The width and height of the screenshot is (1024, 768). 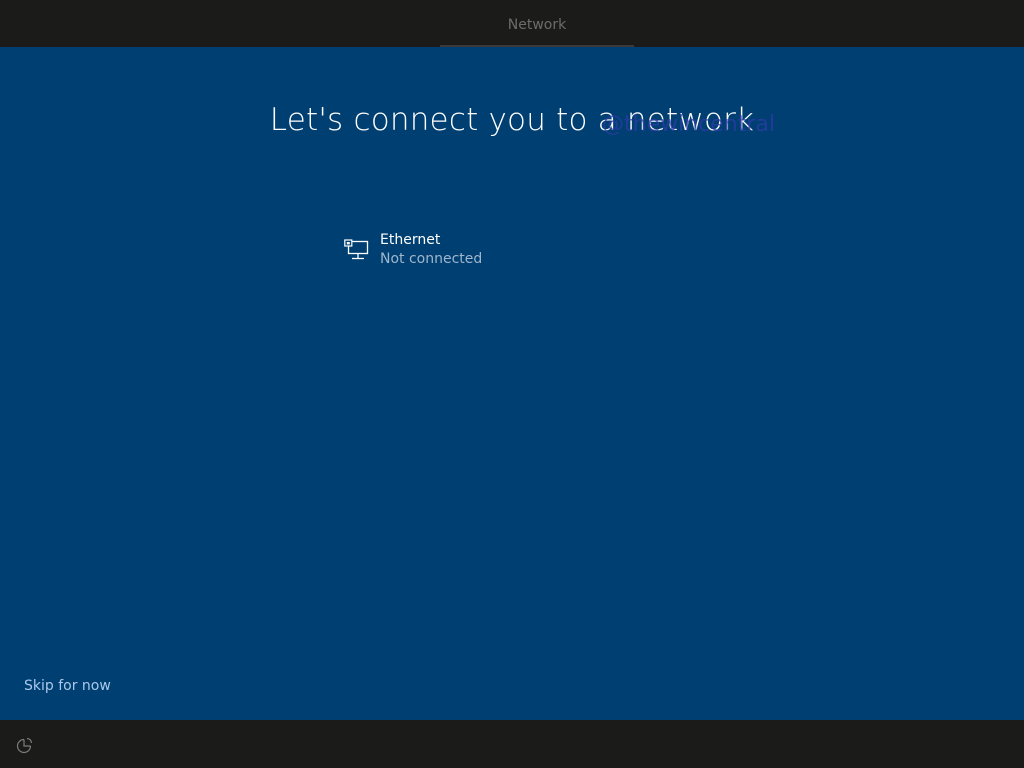 I want to click on page-title: Let's connect you to a network, so click(x=512, y=120).